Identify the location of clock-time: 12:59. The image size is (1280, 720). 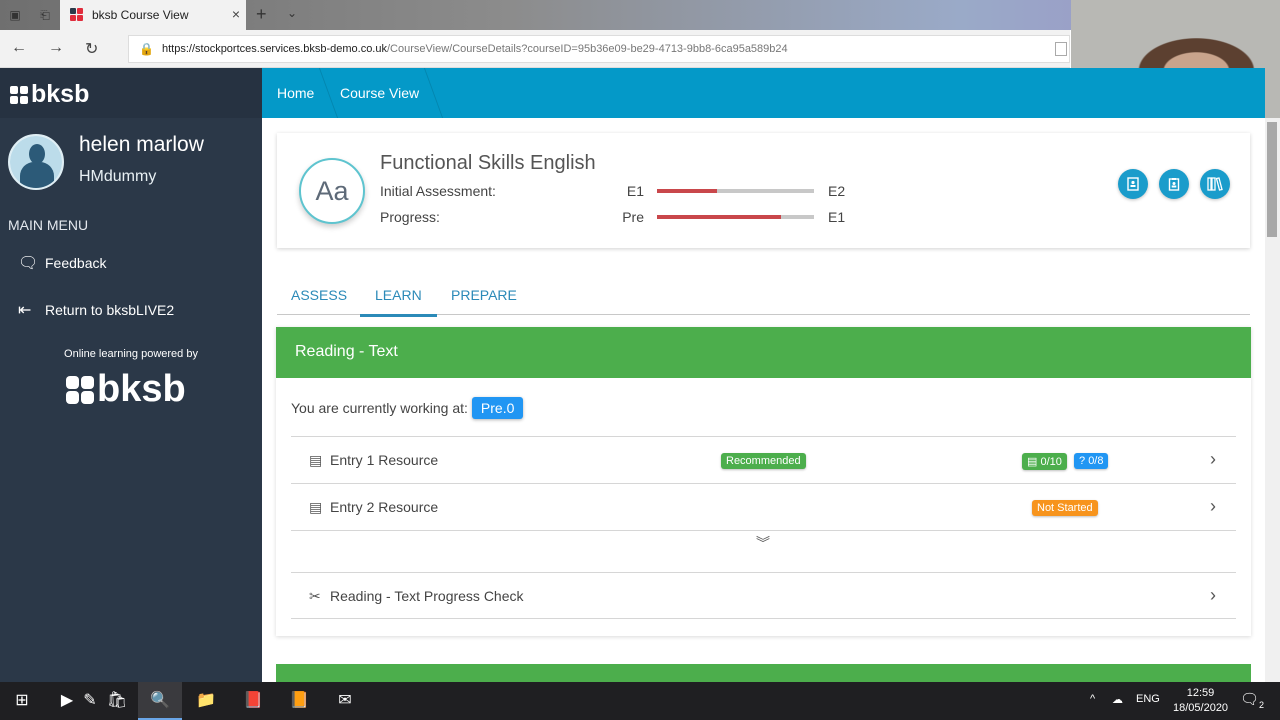
(1200, 693).